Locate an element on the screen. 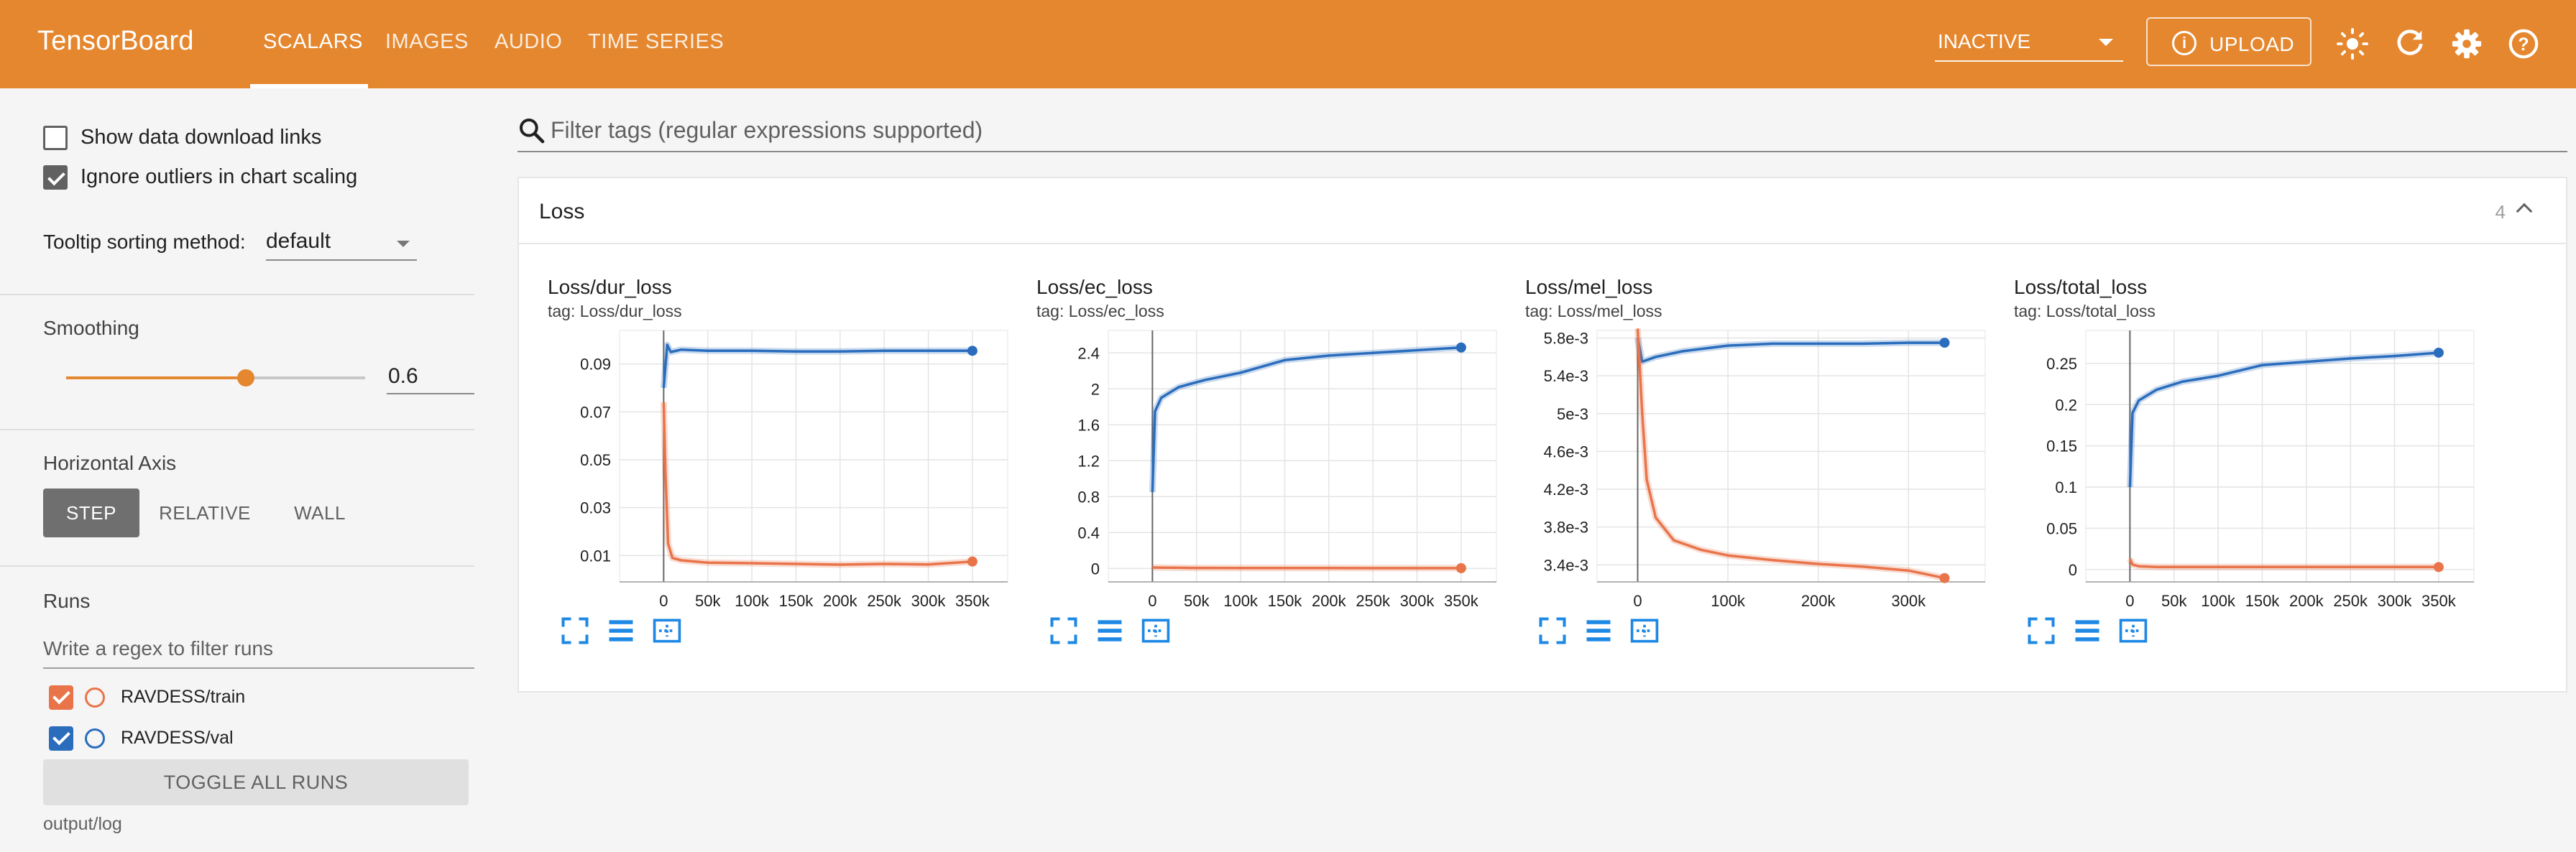 This screenshot has height=852, width=2576. y-tick-label: 0 is located at coordinates (2073, 570).